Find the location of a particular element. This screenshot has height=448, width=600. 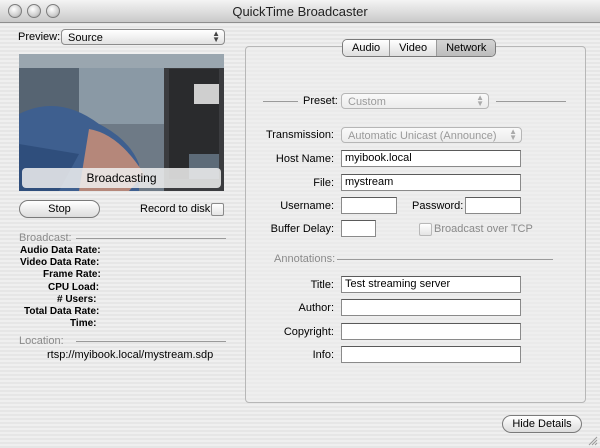

video-preview: Broadcasting is located at coordinates (121, 122).